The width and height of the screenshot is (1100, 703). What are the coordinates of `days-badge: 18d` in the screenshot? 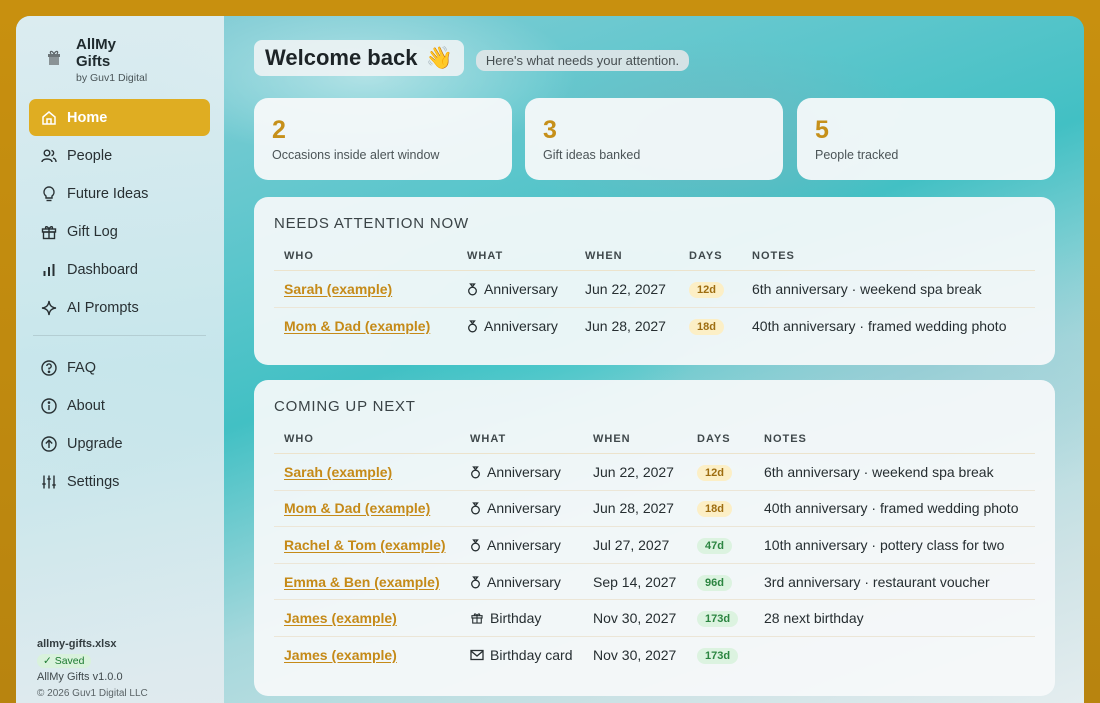 It's located at (706, 326).